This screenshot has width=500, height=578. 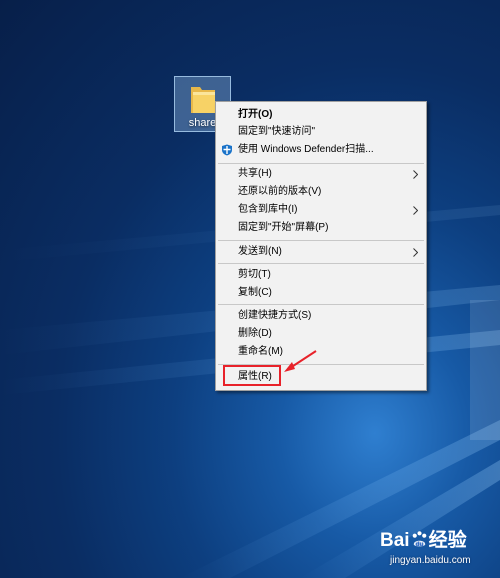 What do you see at coordinates (260, 351) in the screenshot?
I see `menu-item-label: 重命名(M)` at bounding box center [260, 351].